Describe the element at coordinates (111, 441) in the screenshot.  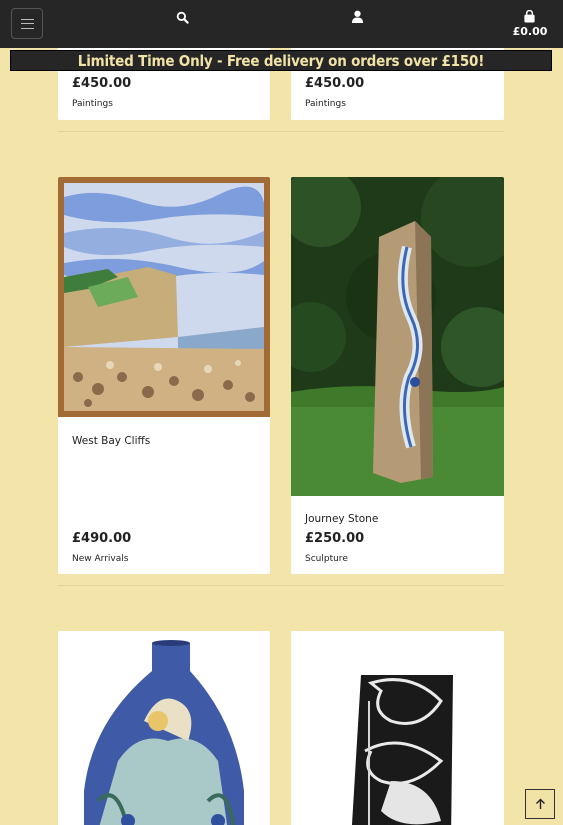
I see `product-name: West Bay Cliffs` at that location.